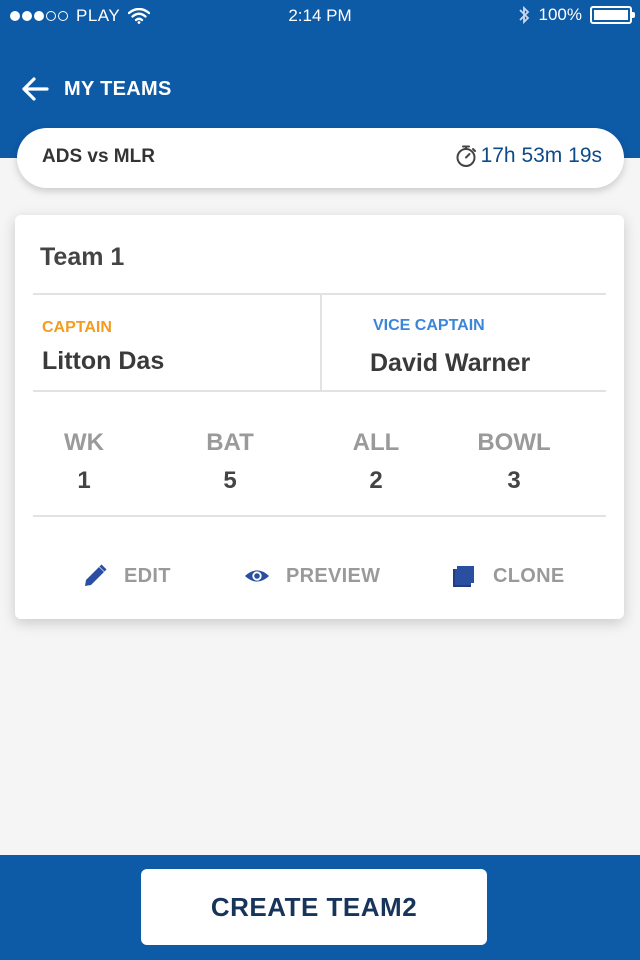 This screenshot has width=640, height=960. I want to click on stat-label: WK, so click(84, 442).